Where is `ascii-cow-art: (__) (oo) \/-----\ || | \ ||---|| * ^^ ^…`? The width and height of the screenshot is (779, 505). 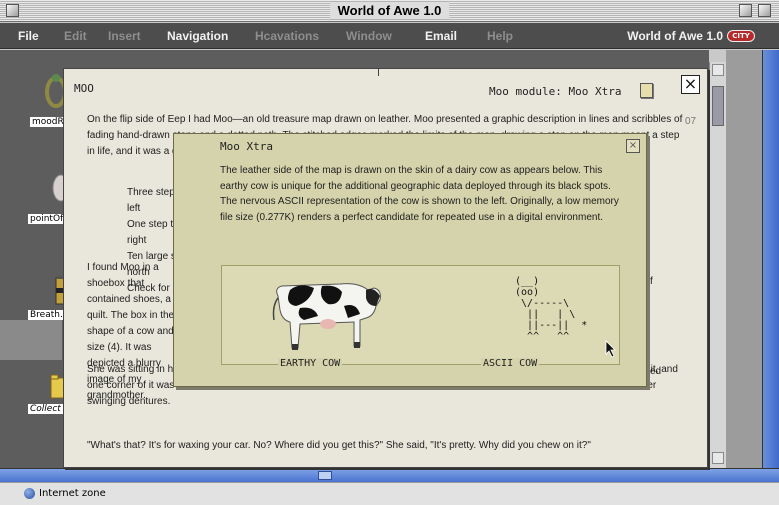
ascii-cow-art: (__) (oo) \/-----\ || | \ ||---|| * ^^ ^… is located at coordinates (551, 309).